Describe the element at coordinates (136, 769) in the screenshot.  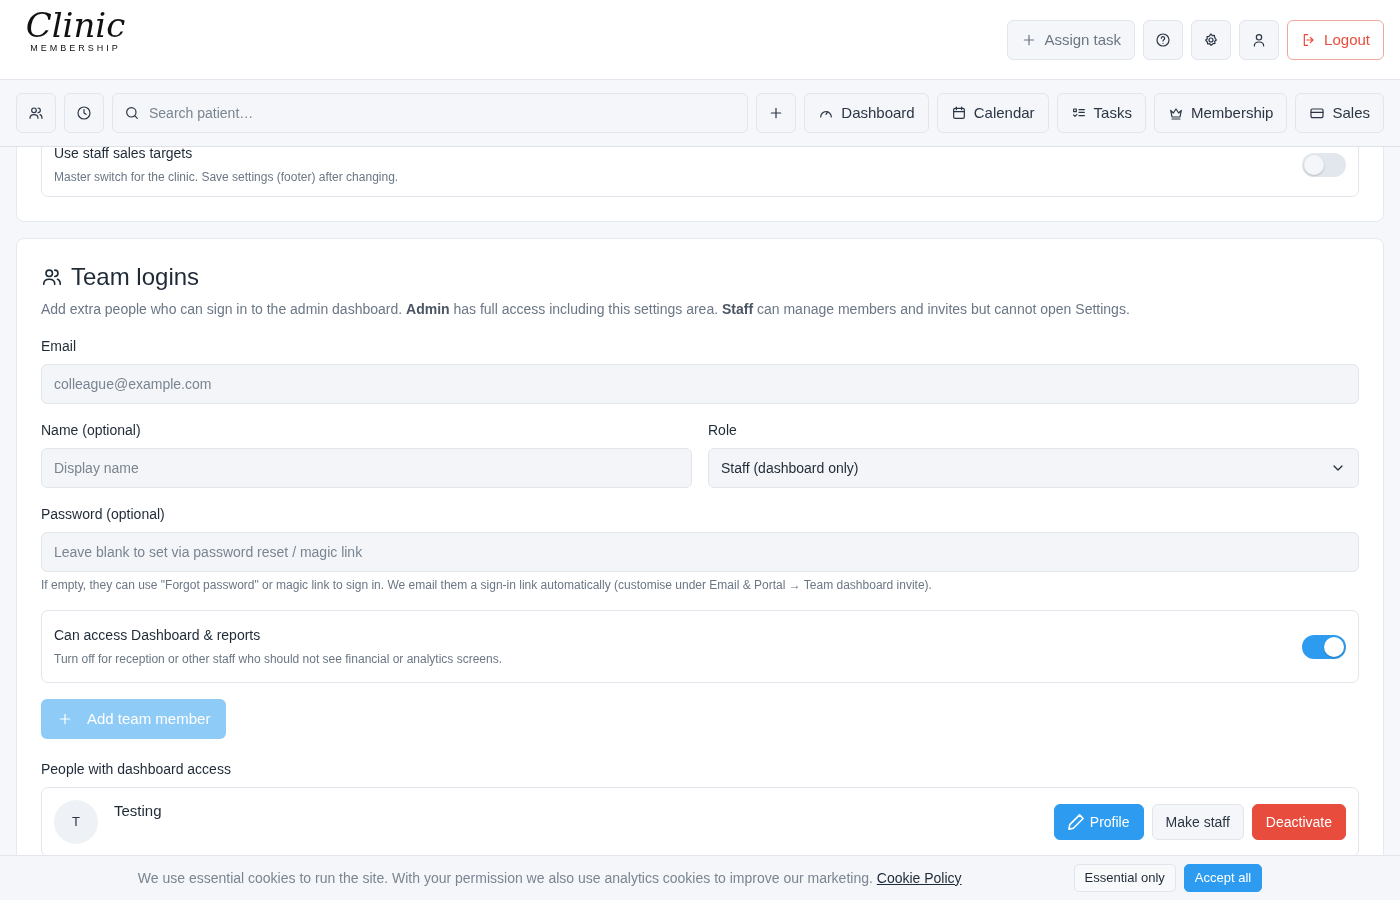
I see `list-title: People with dashboard access` at that location.